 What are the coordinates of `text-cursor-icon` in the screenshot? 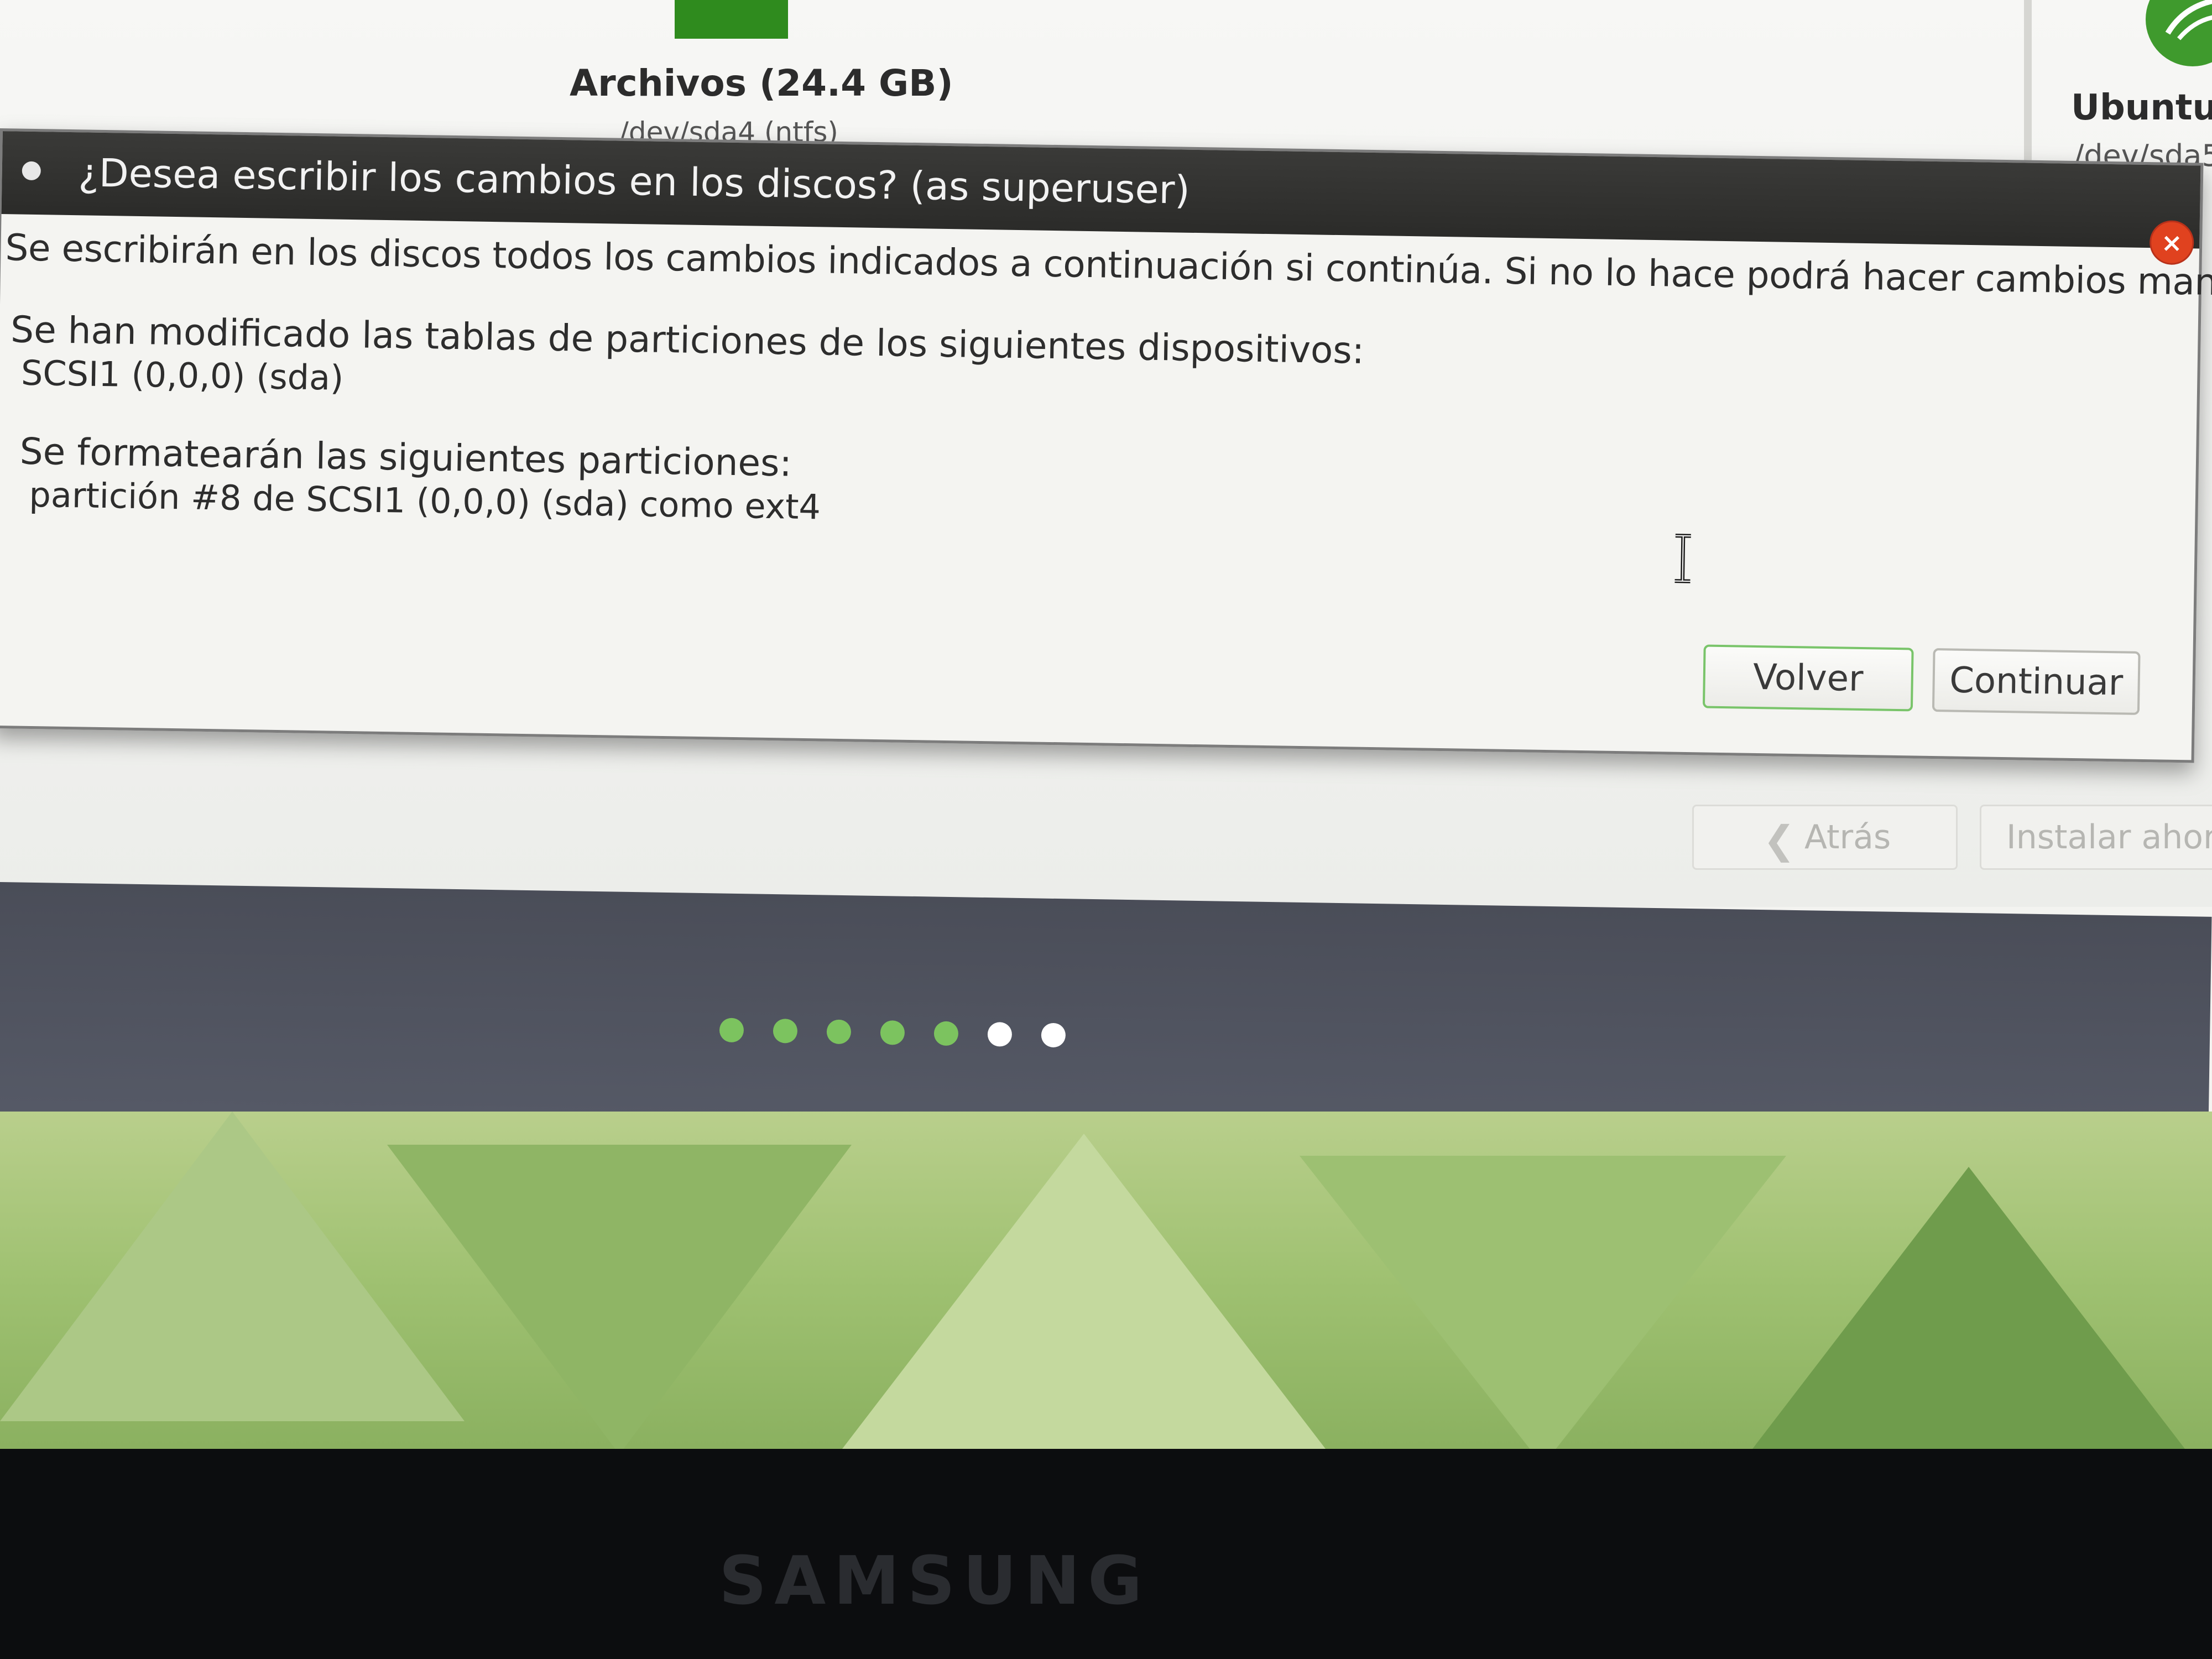 It's located at (1683, 558).